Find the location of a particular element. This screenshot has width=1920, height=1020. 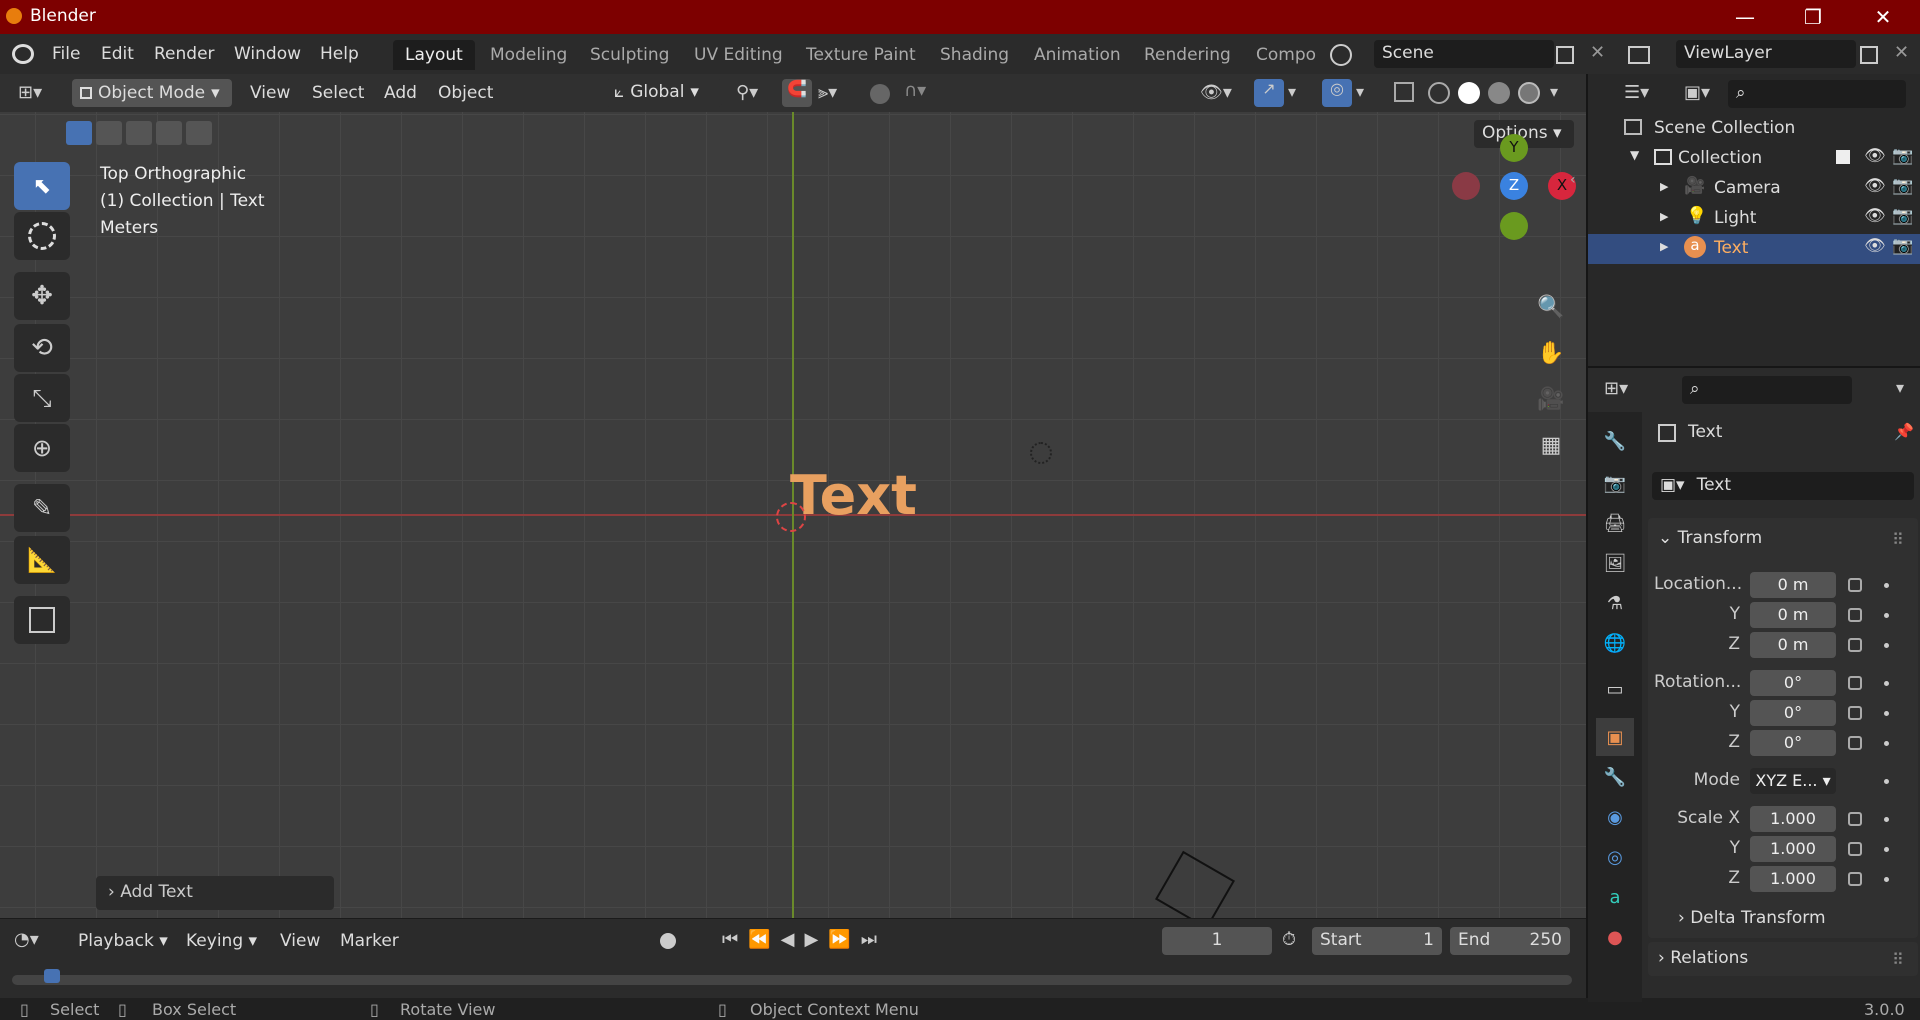

shading-dropdown-icon: ▾ is located at coordinates (1554, 91).